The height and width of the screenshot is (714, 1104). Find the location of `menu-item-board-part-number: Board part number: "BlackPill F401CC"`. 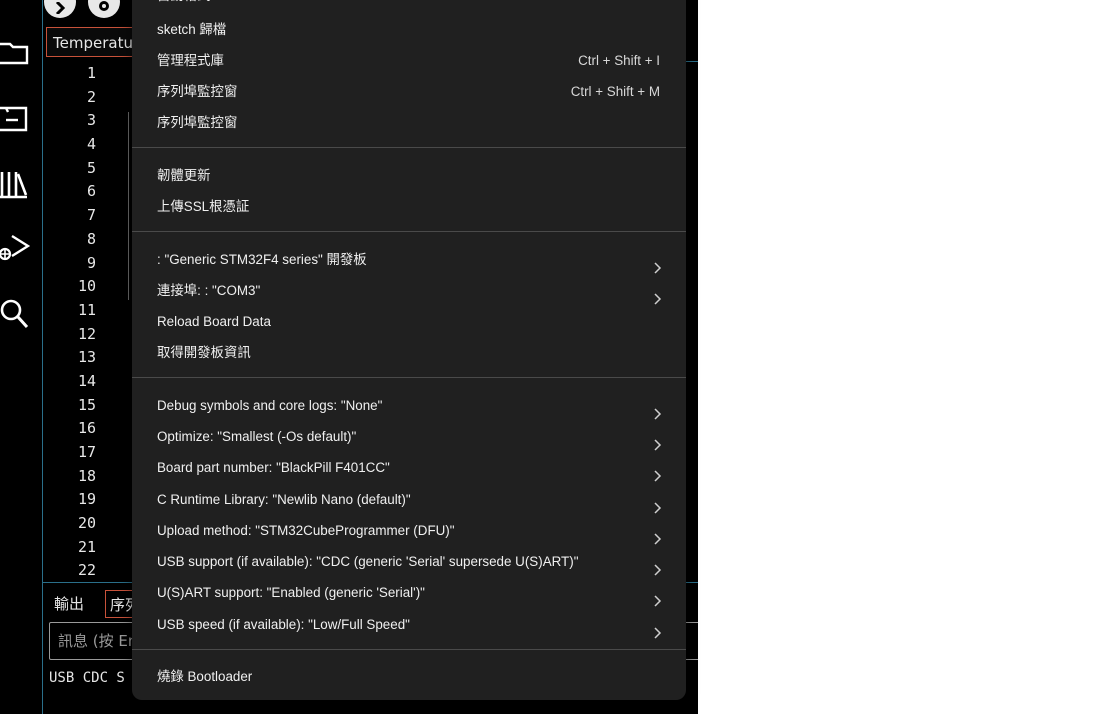

menu-item-board-part-number: Board part number: "BlackPill F401CC" is located at coordinates (409, 467).